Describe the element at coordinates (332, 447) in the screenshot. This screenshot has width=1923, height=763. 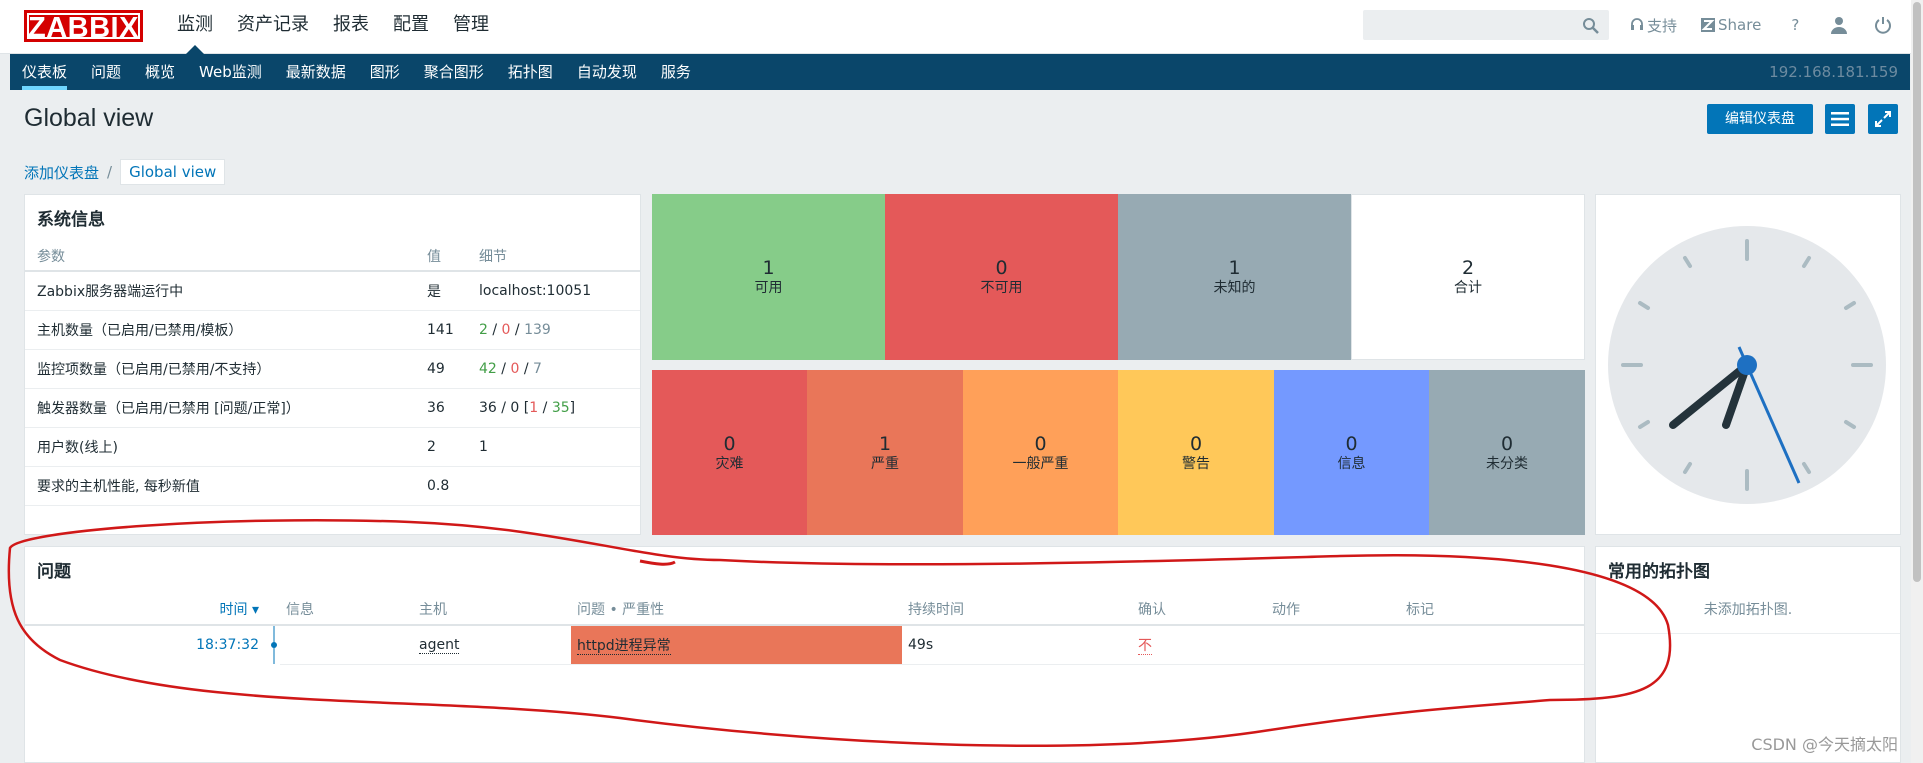
I see `table-row: 用户数(线上) 2 1` at that location.